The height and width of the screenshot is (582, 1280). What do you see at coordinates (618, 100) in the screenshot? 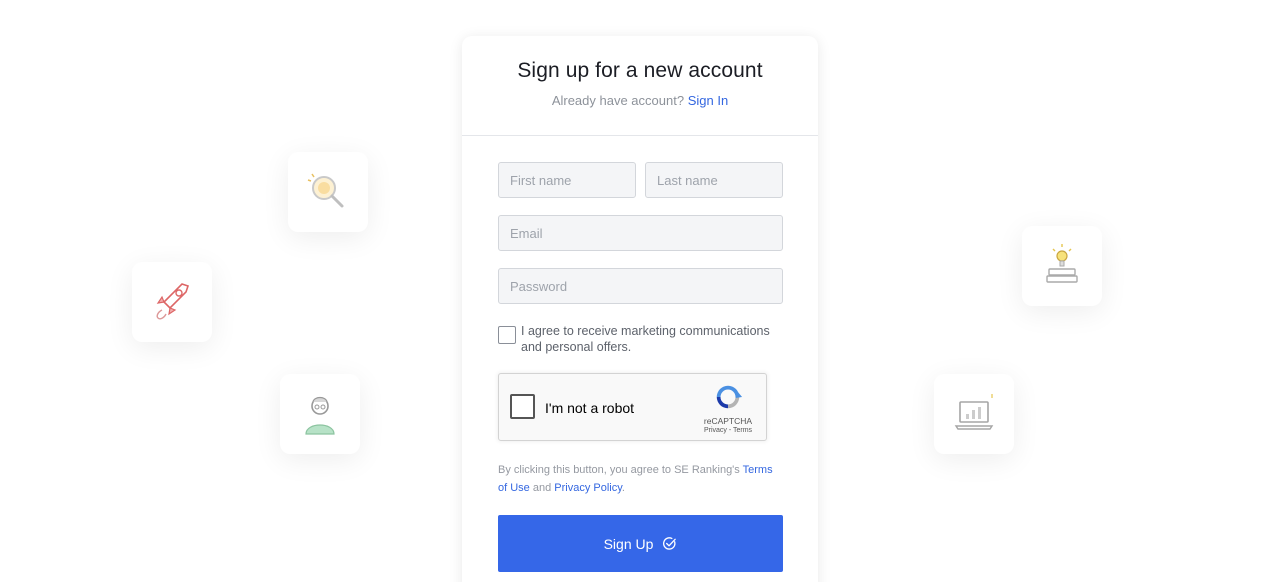
I see `already-have-account-text: Already have account?` at bounding box center [618, 100].